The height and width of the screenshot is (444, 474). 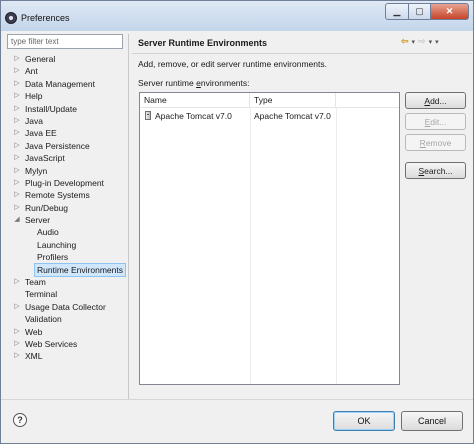 I want to click on tree-item: ▷ General, so click(x=66, y=59).